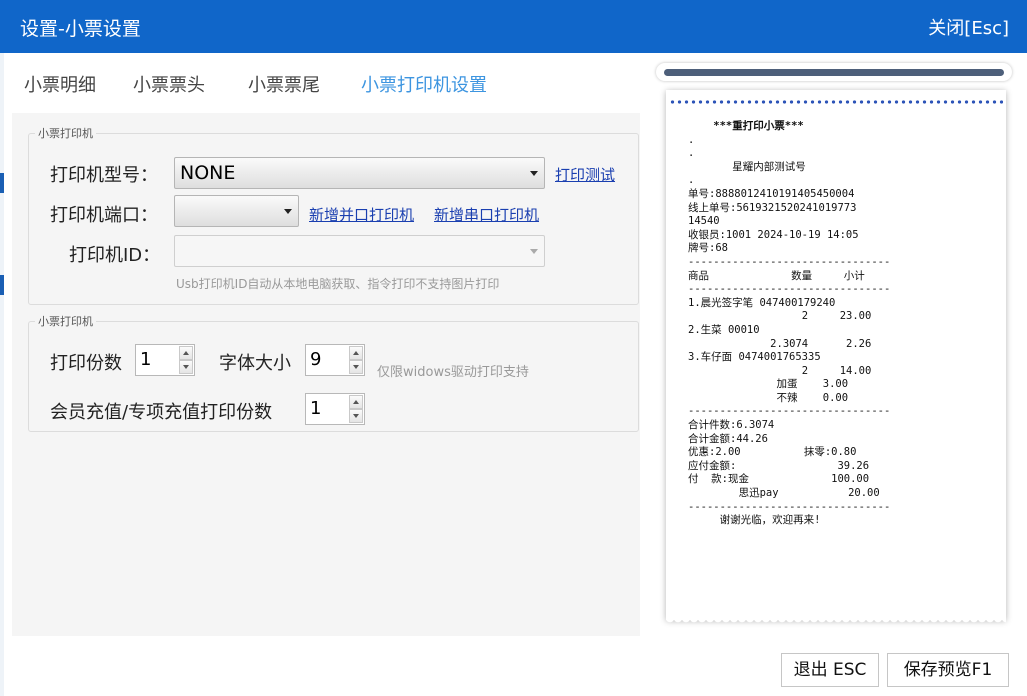  I want to click on receipt-line: 3.车仔面 0474001765335, so click(754, 357).